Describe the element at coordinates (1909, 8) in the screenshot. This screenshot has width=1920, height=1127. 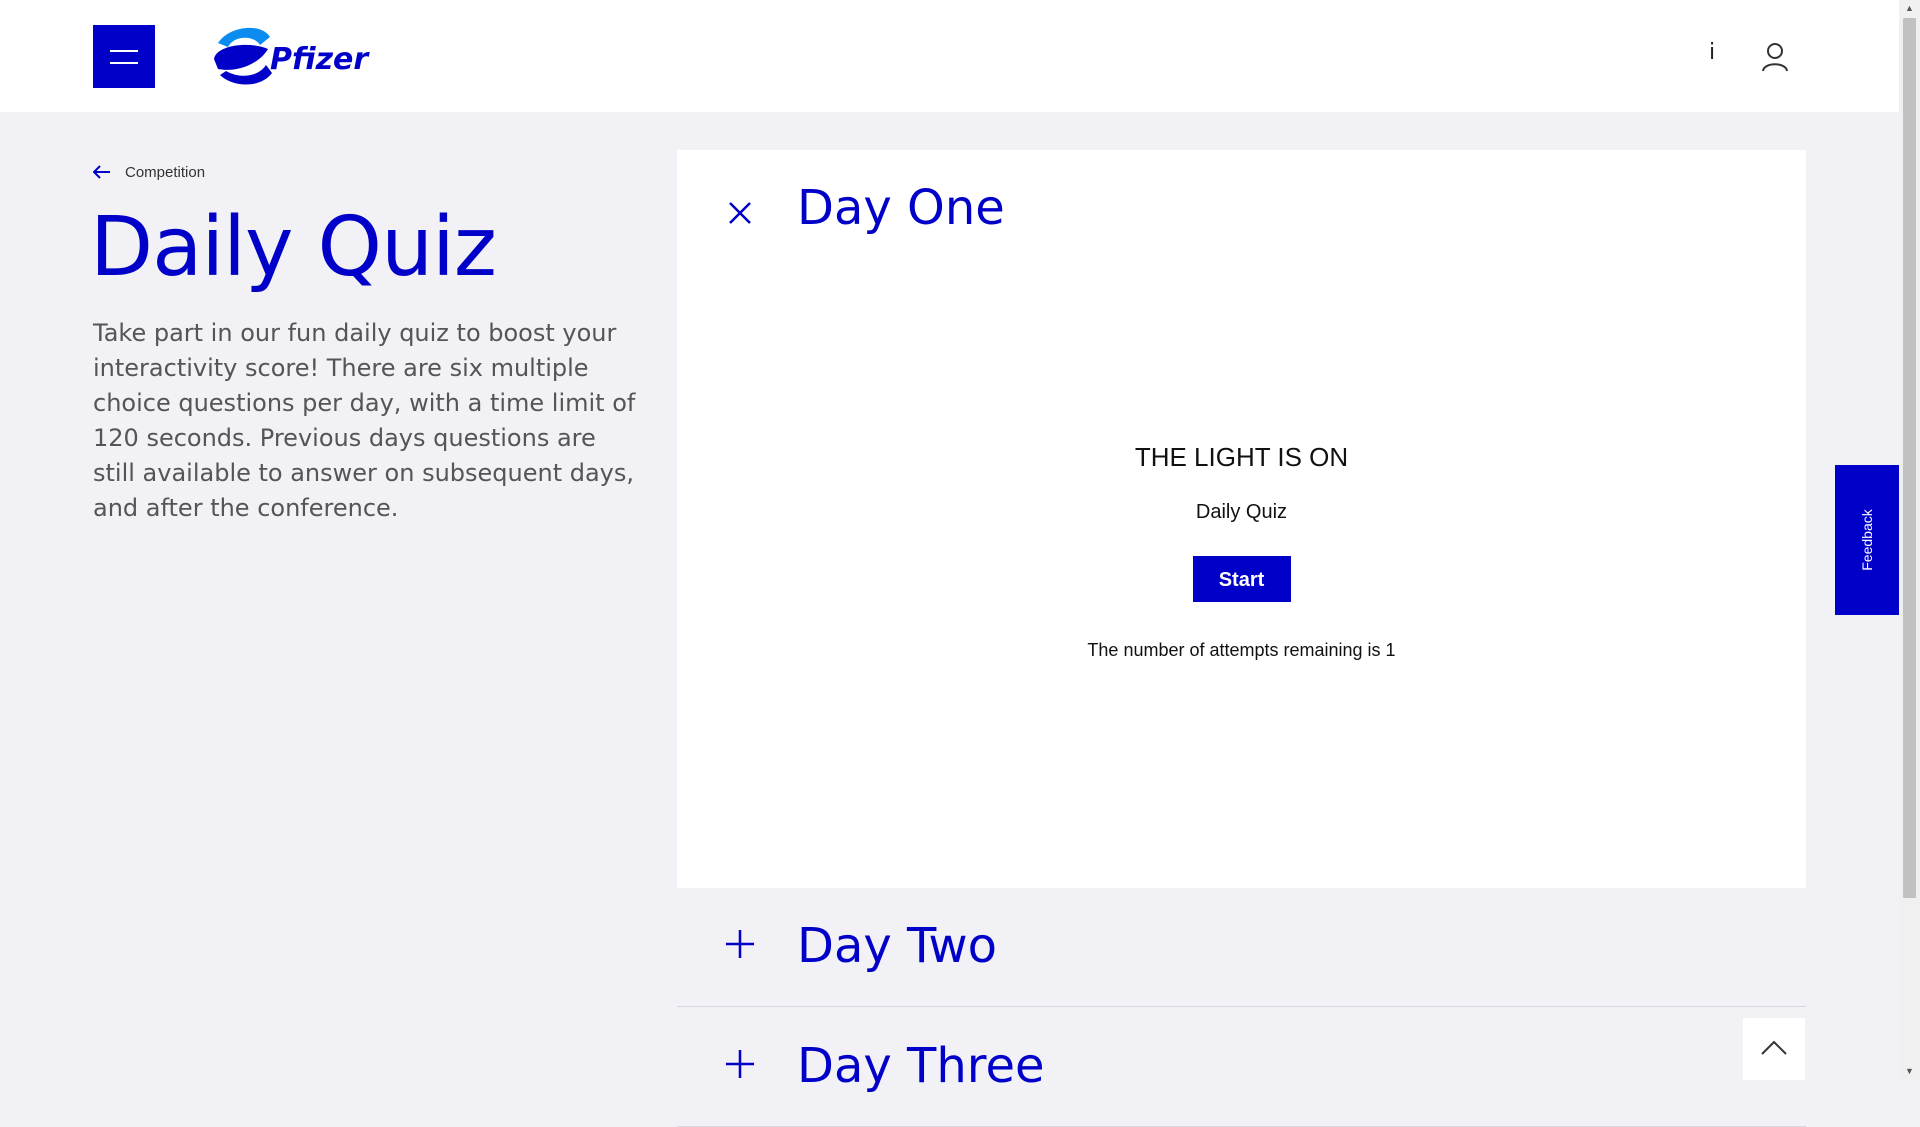
I see `scroll-up-icon: ▲` at that location.